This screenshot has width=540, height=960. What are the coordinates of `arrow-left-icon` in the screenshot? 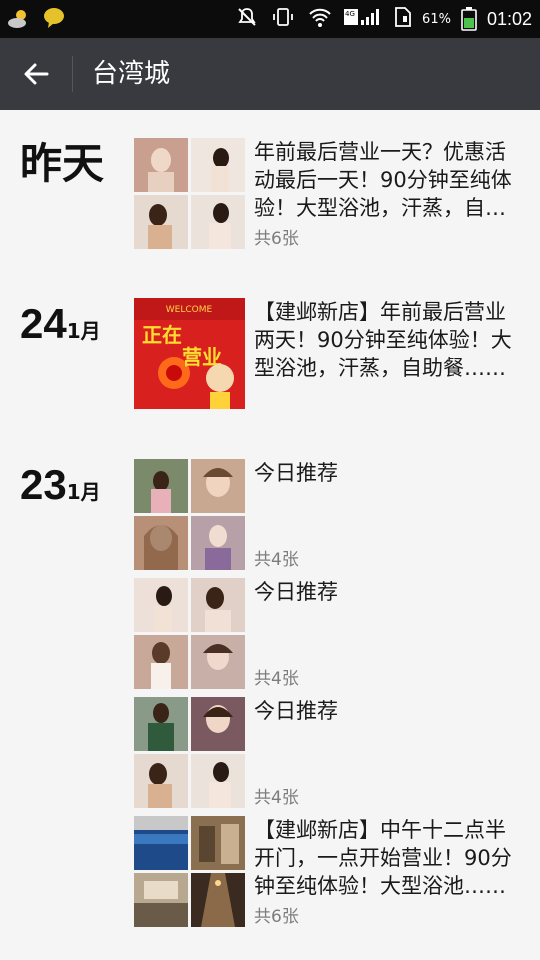 It's located at (36, 74).